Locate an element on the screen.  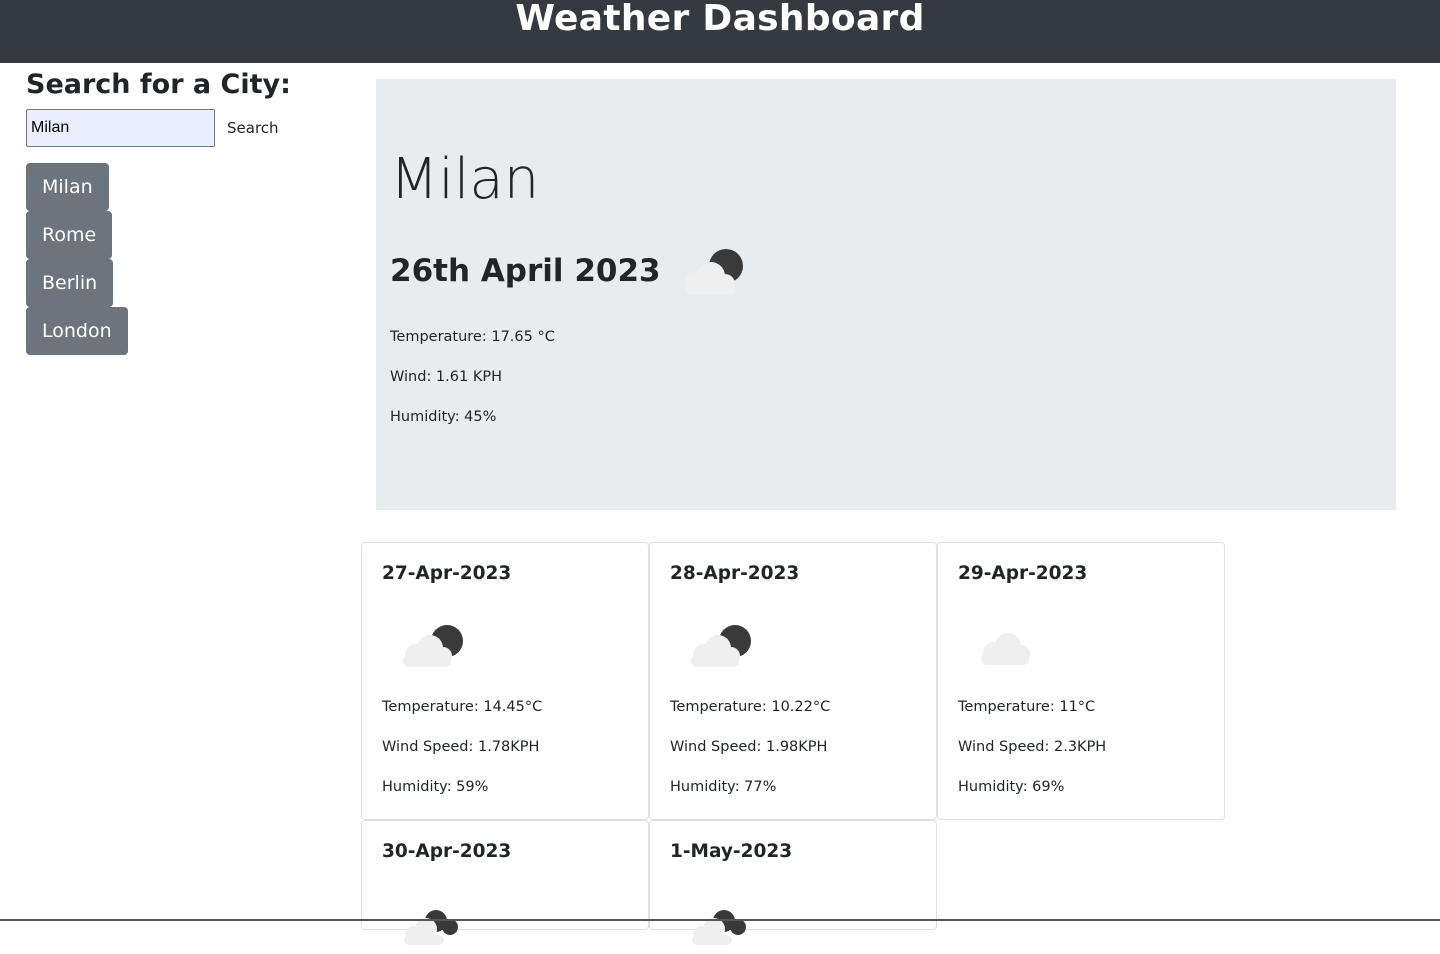
history-button-milan: Milan is located at coordinates (67, 187).